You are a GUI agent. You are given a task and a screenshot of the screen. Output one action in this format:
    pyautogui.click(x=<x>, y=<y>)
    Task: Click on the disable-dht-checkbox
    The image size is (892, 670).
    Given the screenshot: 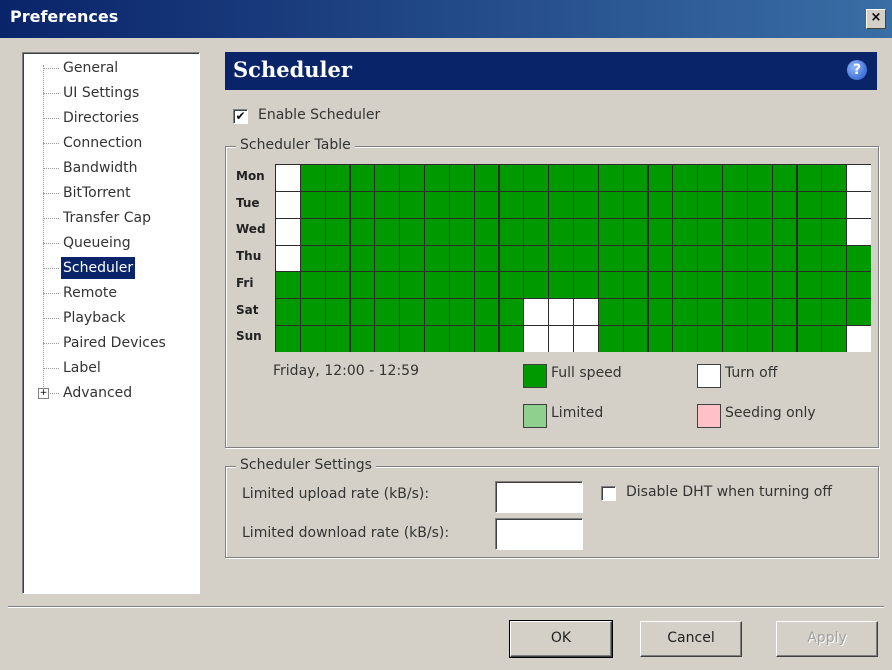 What is the action you would take?
    pyautogui.click(x=608, y=493)
    